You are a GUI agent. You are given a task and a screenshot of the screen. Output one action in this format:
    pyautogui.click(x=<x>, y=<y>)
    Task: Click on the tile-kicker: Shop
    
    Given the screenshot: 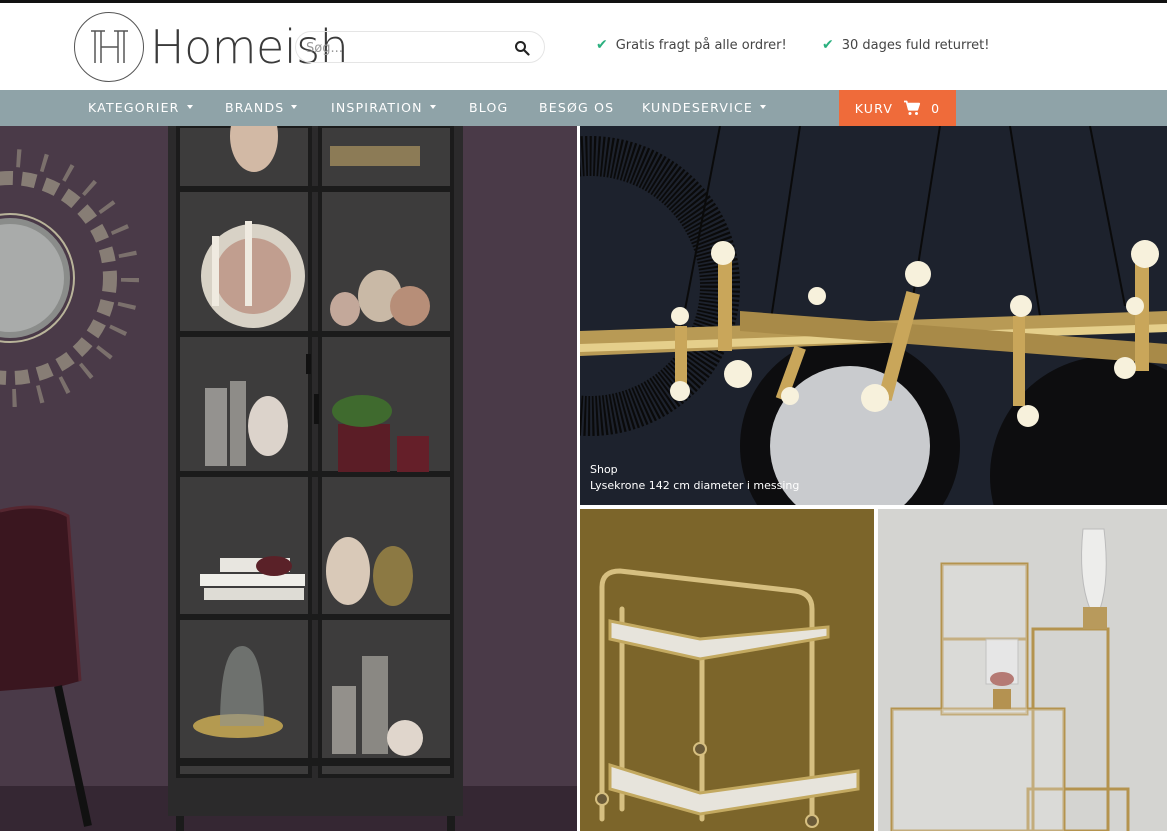 What is the action you would take?
    pyautogui.click(x=604, y=469)
    